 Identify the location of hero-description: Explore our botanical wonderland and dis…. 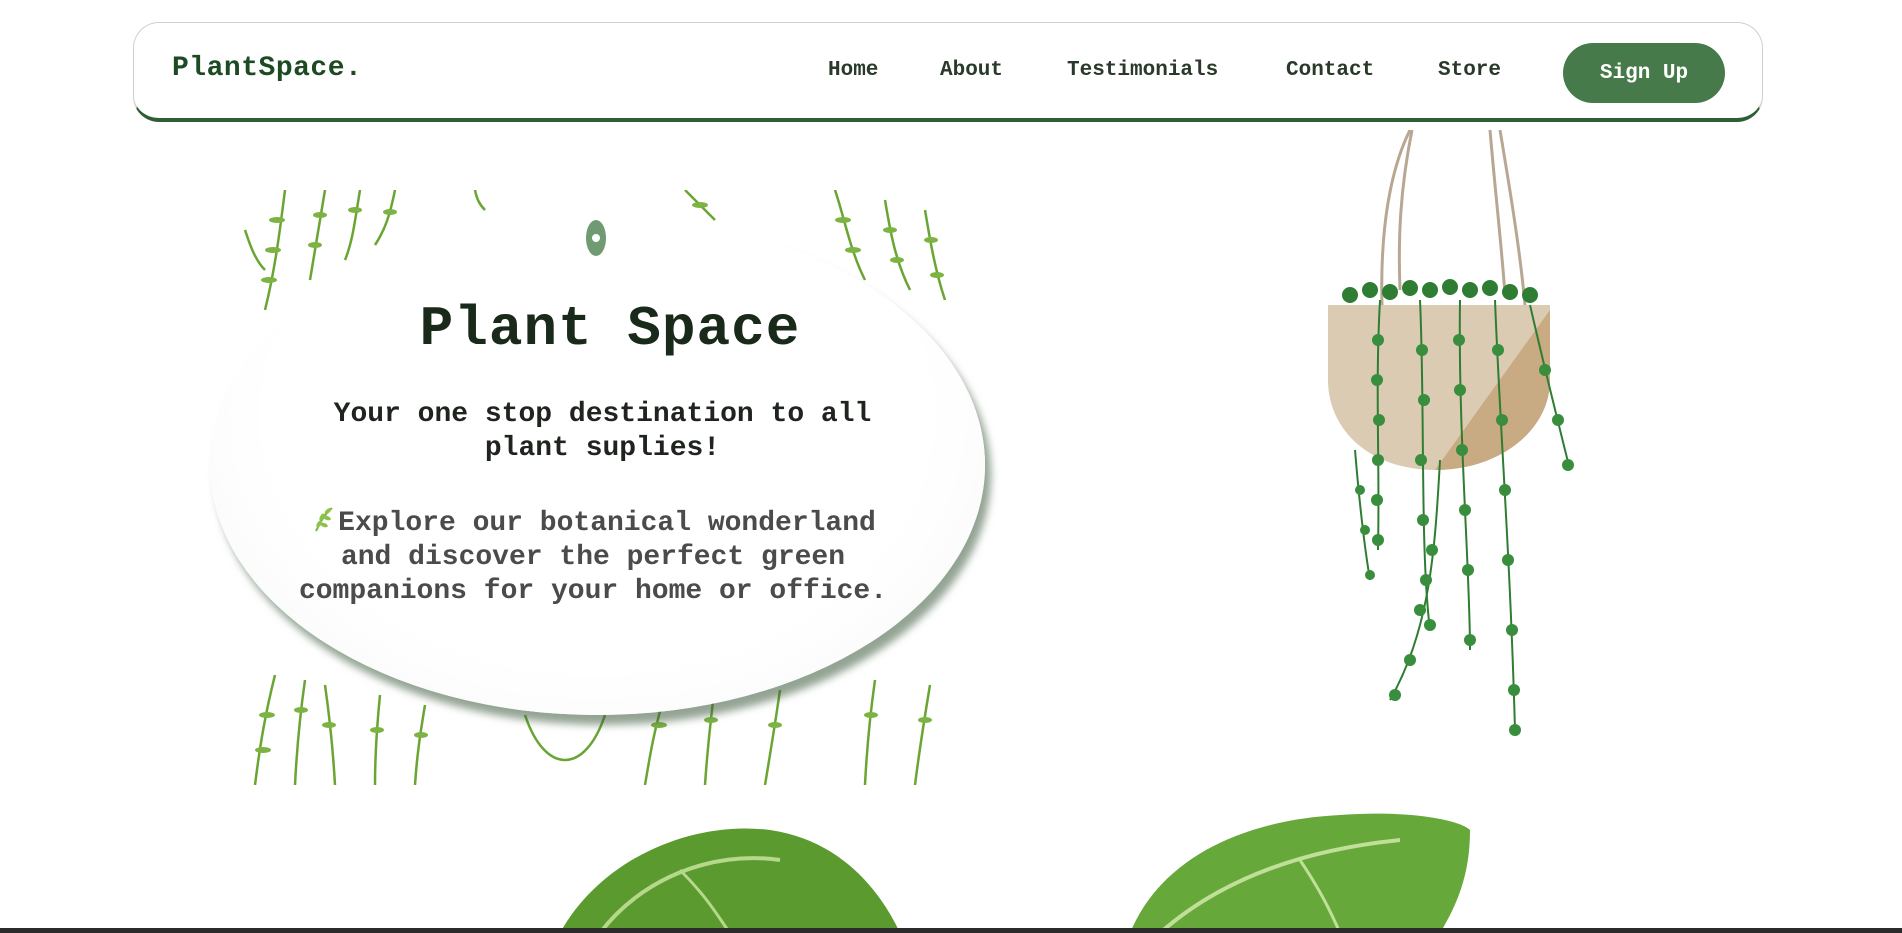
(593, 557).